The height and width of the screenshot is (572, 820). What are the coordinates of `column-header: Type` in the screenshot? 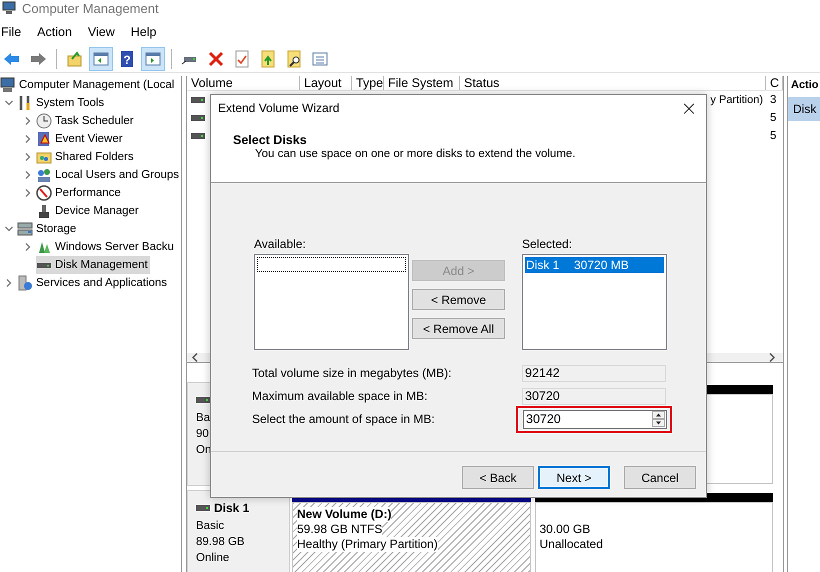 It's located at (368, 83).